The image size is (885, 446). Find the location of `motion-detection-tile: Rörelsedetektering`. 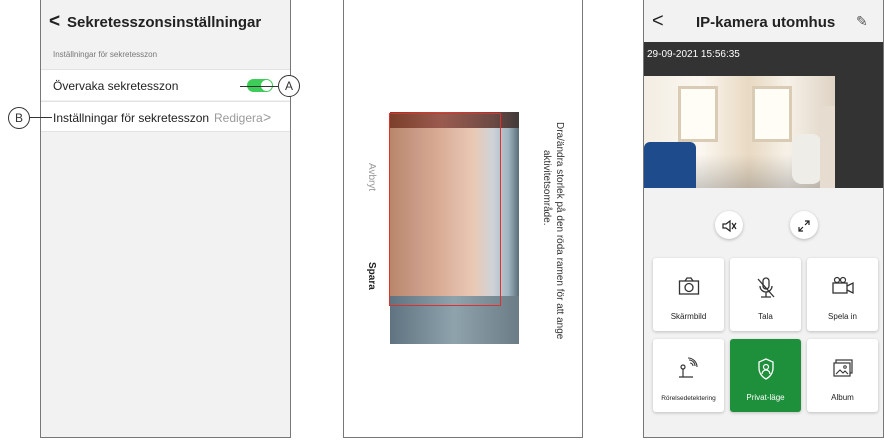

motion-detection-tile: Rörelsedetektering is located at coordinates (688, 375).